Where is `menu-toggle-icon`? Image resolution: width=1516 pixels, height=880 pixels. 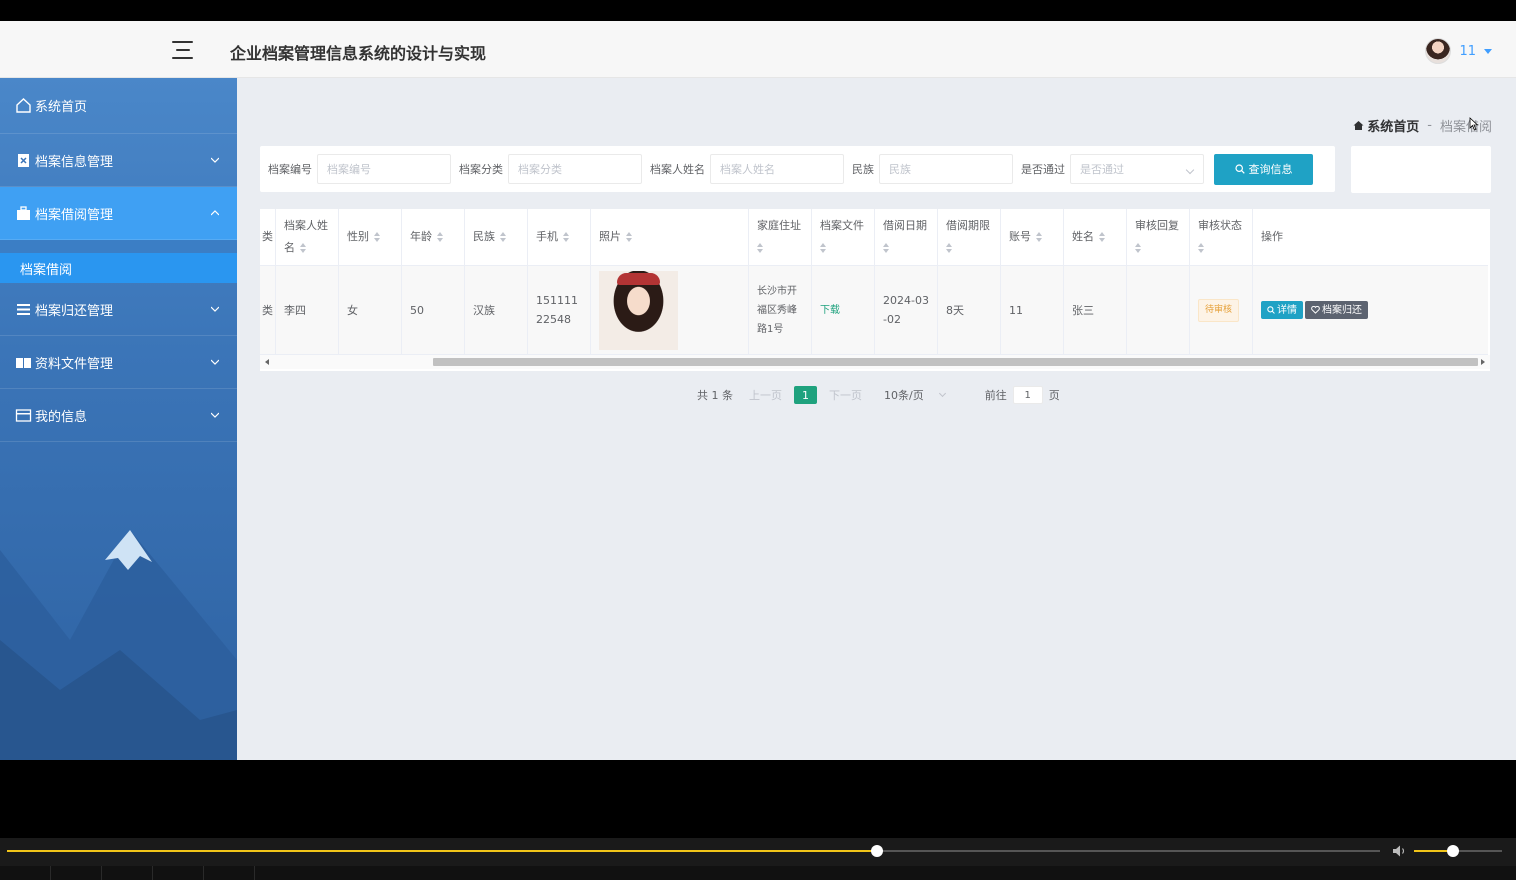 menu-toggle-icon is located at coordinates (182, 50).